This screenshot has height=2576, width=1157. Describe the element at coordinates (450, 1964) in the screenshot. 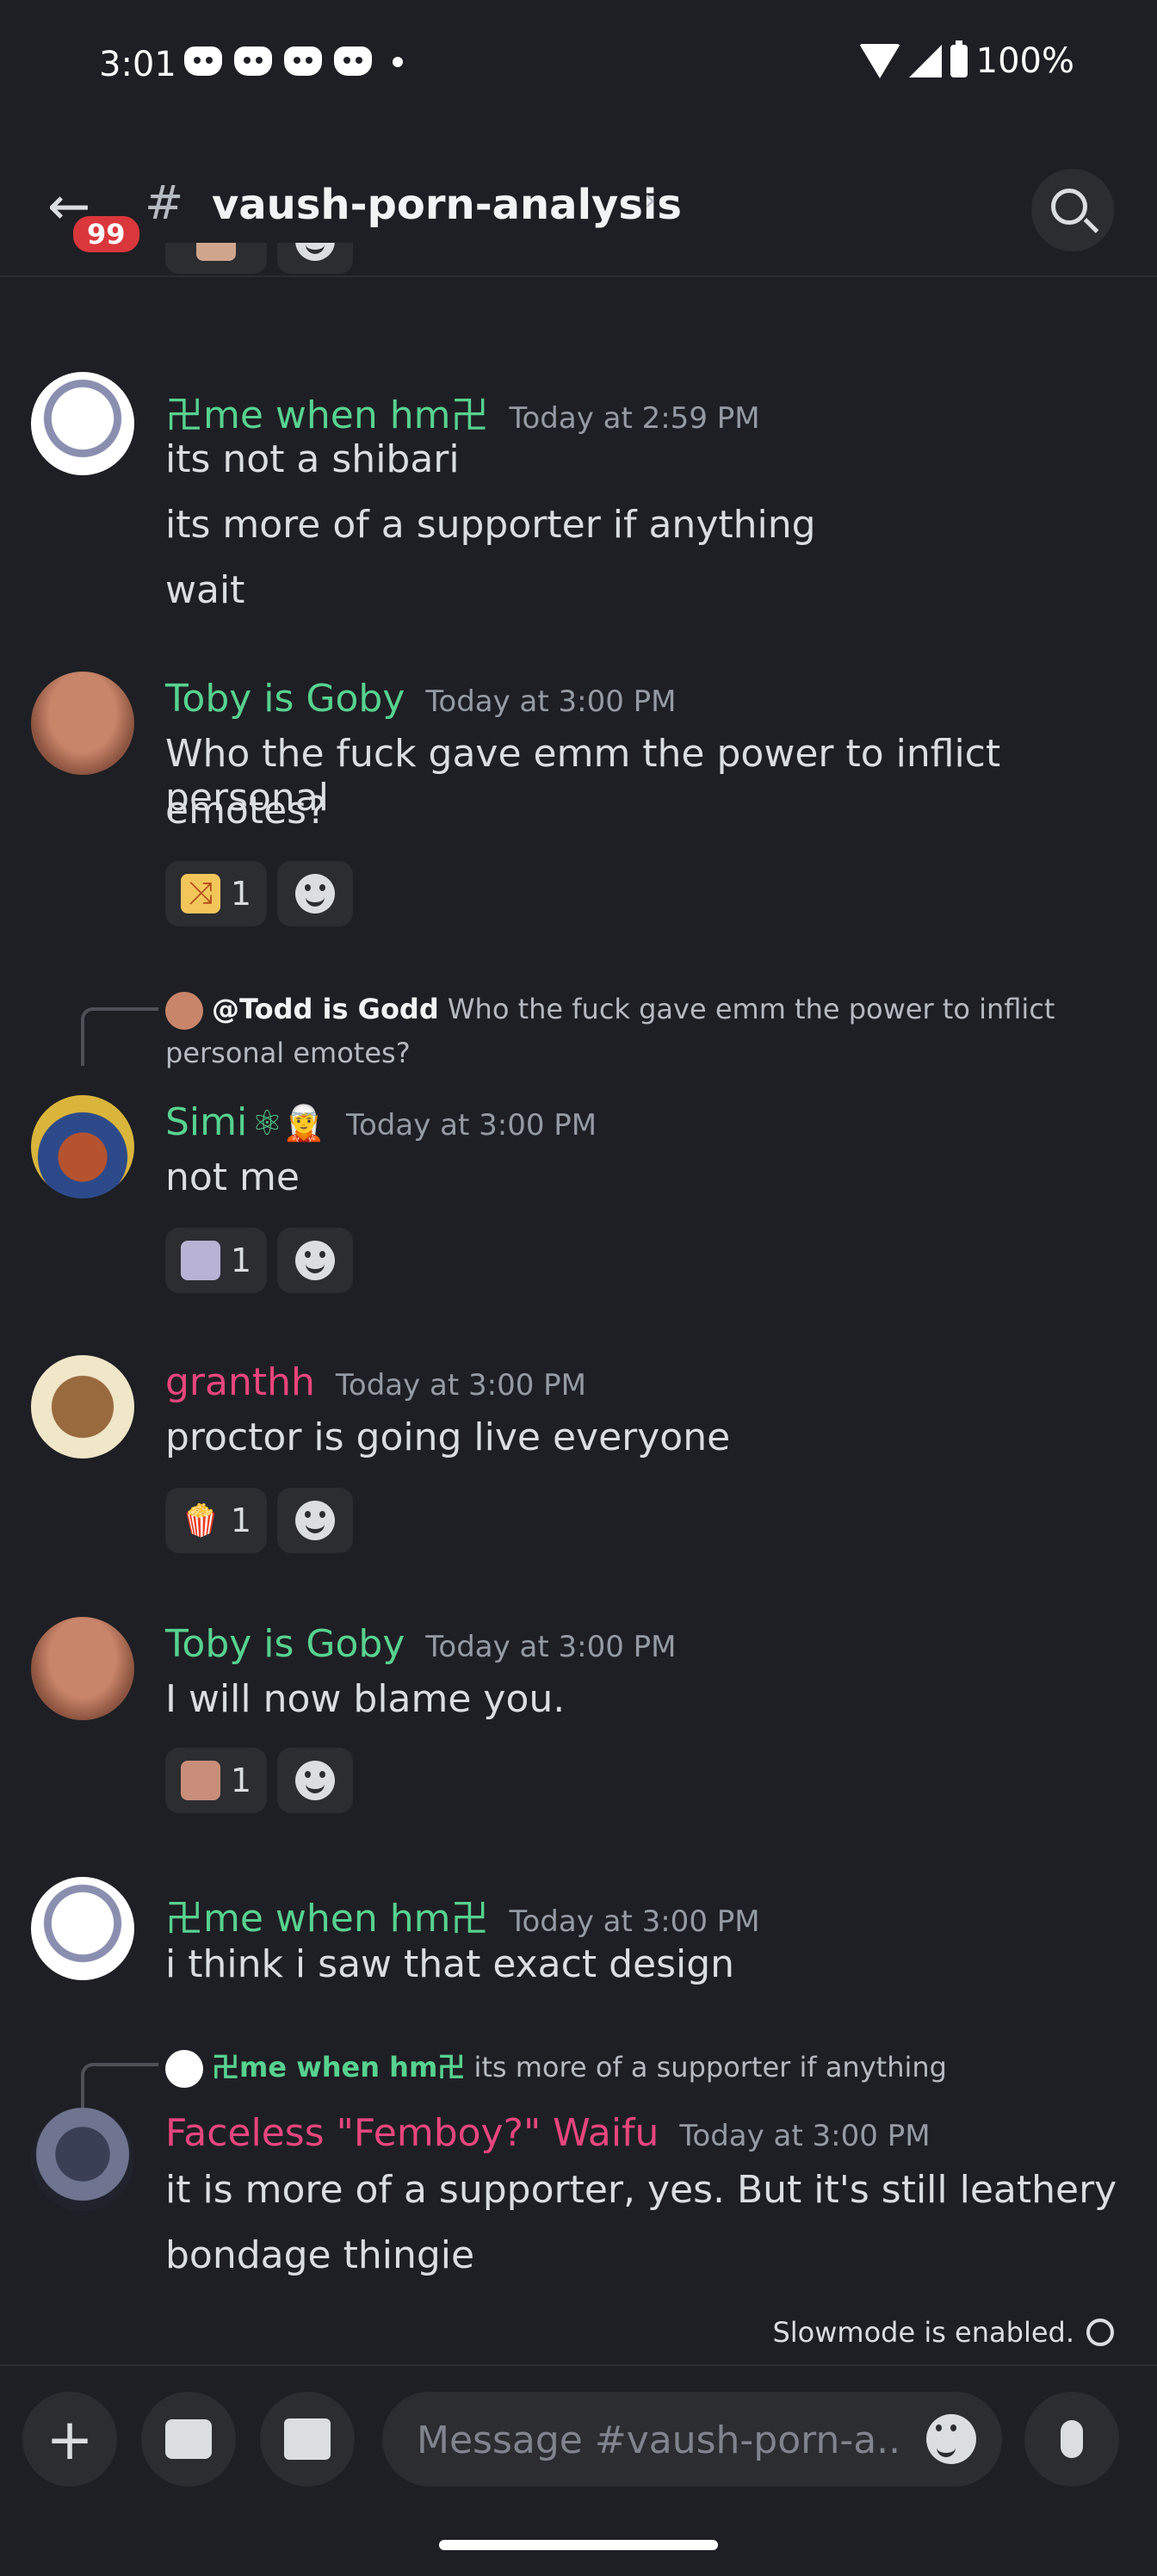

I see `message-text: i think i saw that exact design` at that location.